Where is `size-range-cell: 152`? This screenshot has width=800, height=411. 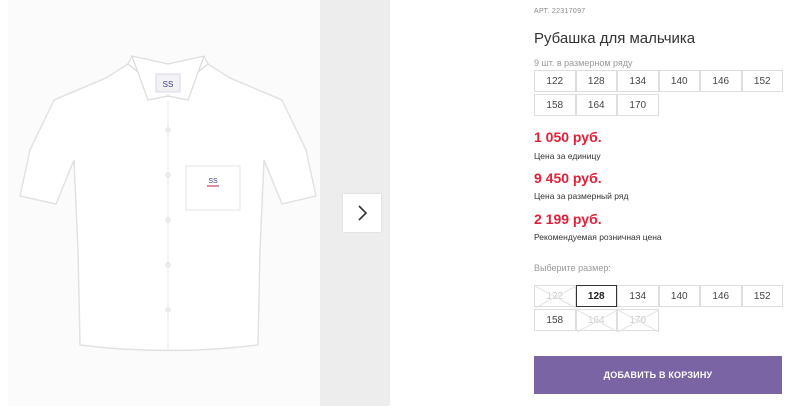
size-range-cell: 152 is located at coordinates (762, 81).